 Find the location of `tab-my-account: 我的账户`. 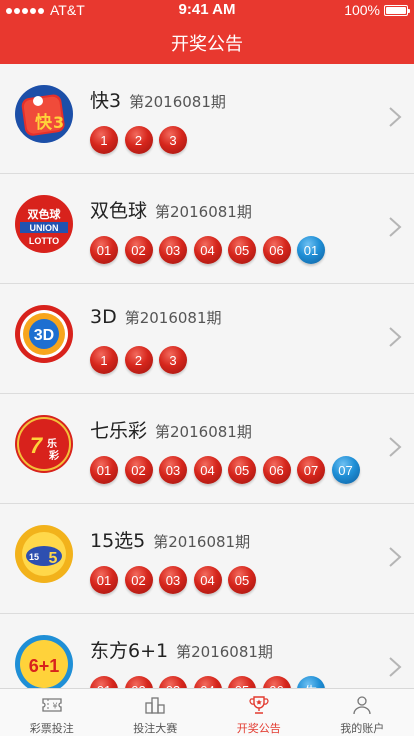

tab-my-account: 我的账户 is located at coordinates (362, 712).